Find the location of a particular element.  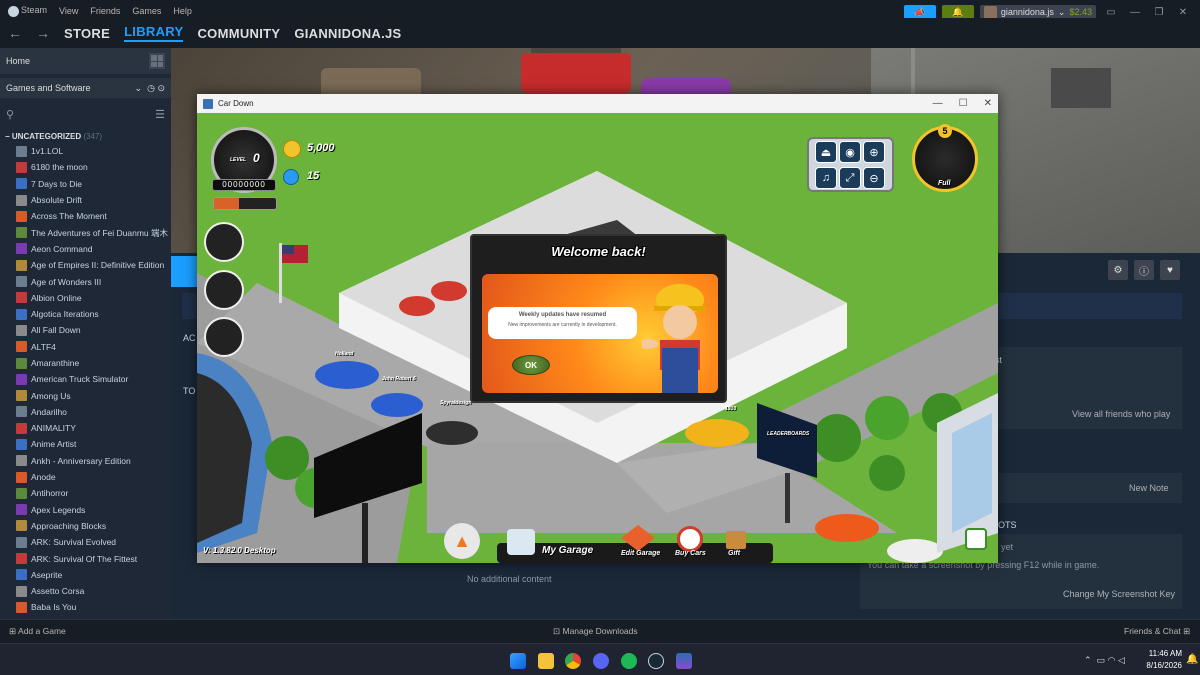

friends-chat-button: Friends & Chat ⊞ is located at coordinates (1157, 631).